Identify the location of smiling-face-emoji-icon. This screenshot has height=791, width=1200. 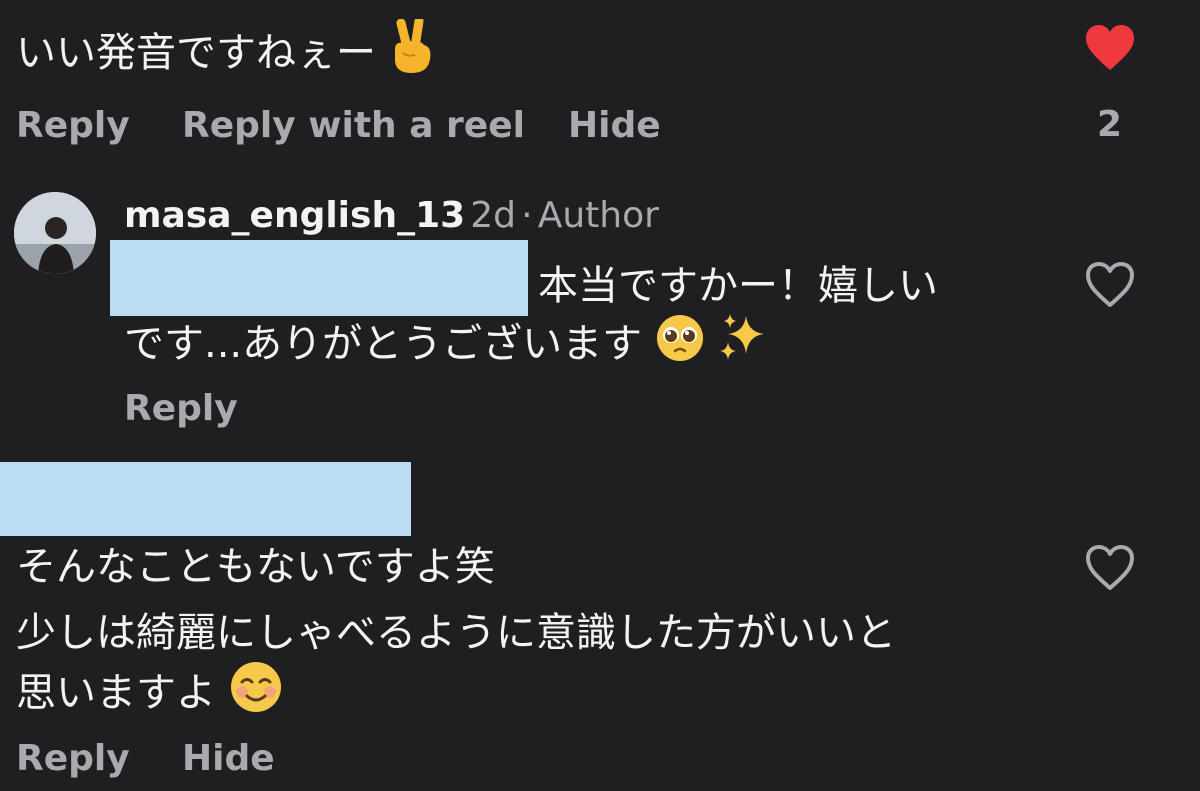
(256, 695).